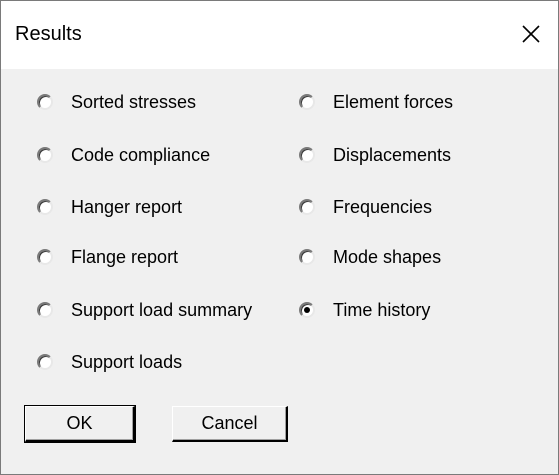  I want to click on radio-displacements: Displacements, so click(375, 155).